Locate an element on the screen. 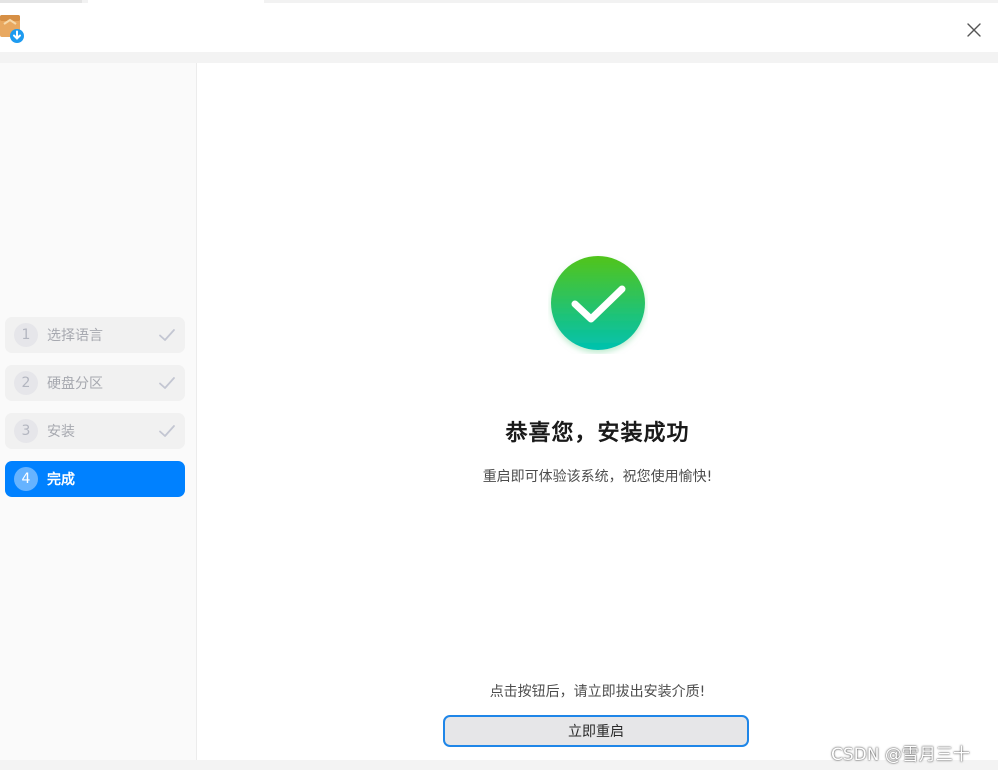 Image resolution: width=998 pixels, height=770 pixels. close-button is located at coordinates (974, 30).